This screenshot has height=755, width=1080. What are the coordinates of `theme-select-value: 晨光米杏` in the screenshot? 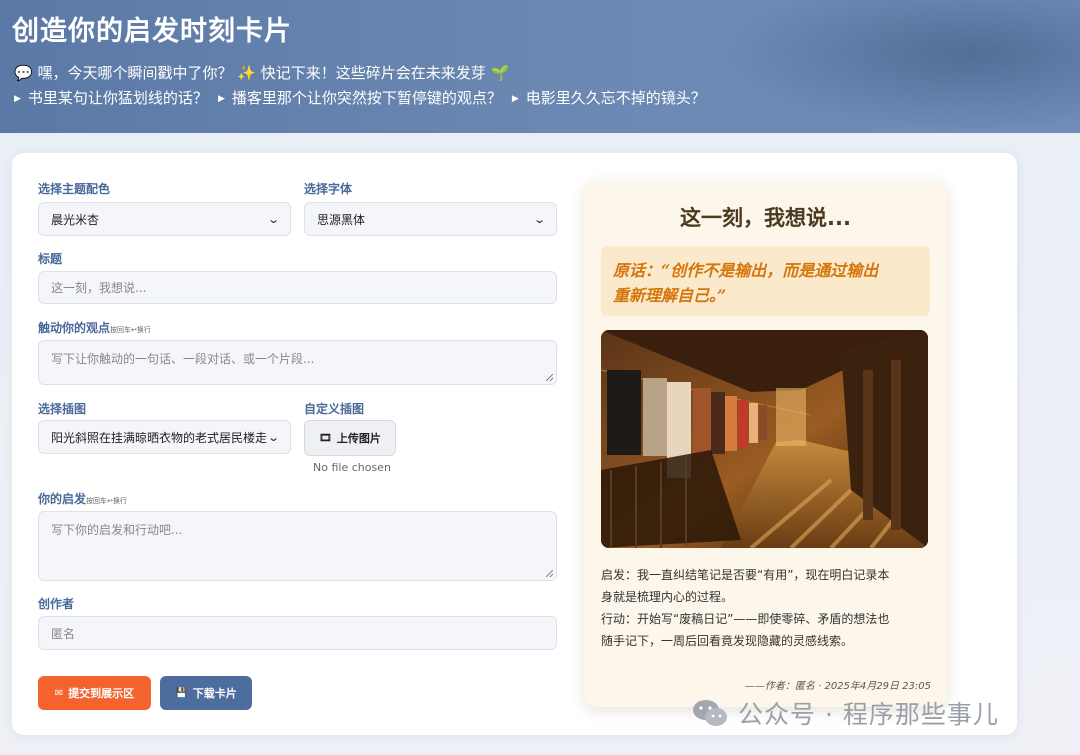 It's located at (75, 219).